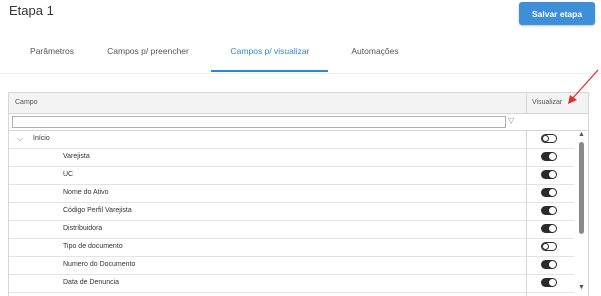 The image size is (601, 296). I want to click on column-header-campo: Campo, so click(26, 102).